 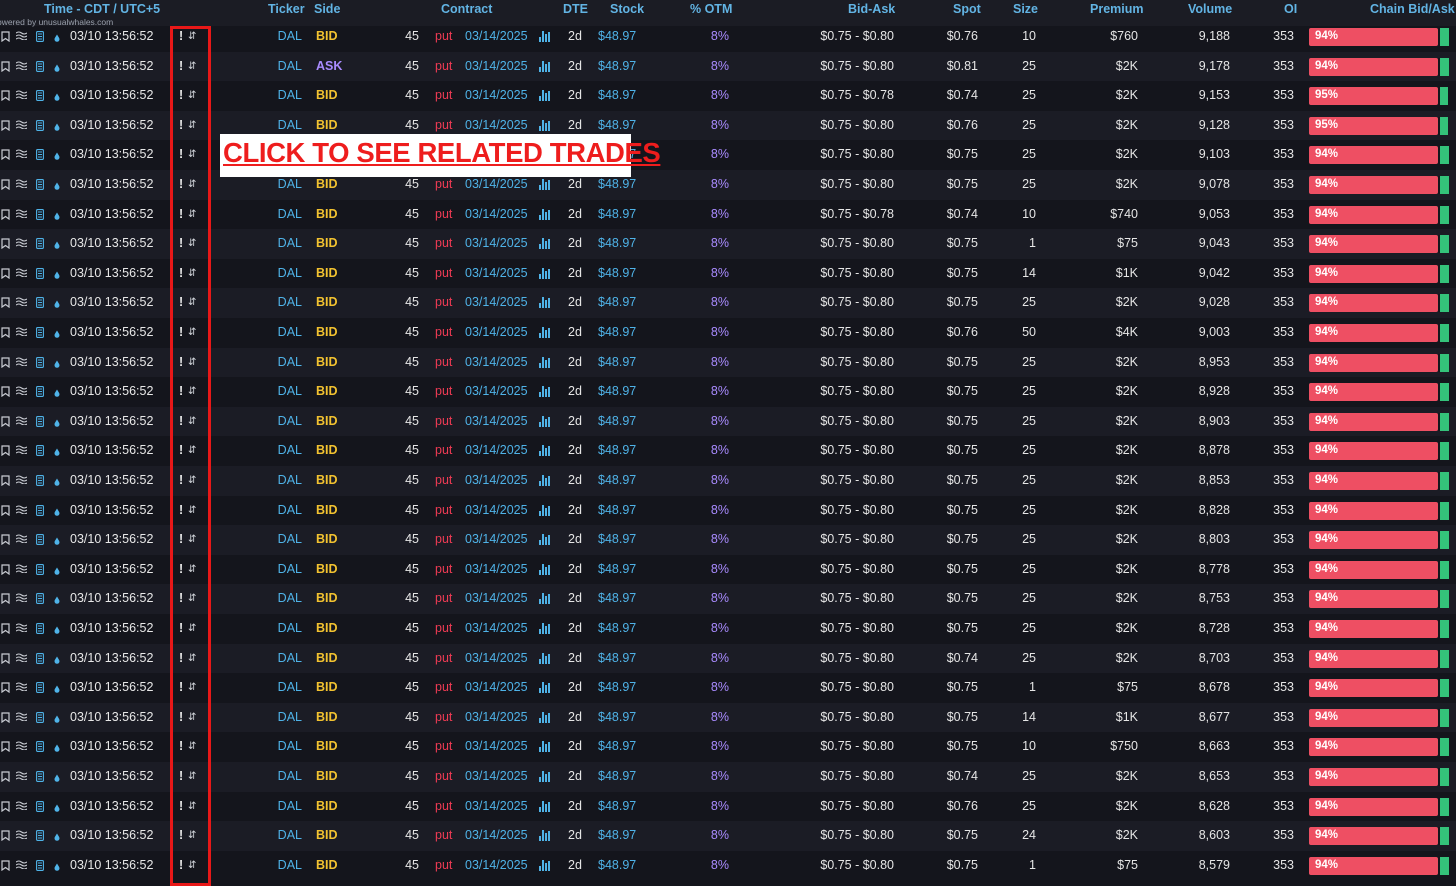 What do you see at coordinates (627, 9) in the screenshot?
I see `column-header-stock: Stock` at bounding box center [627, 9].